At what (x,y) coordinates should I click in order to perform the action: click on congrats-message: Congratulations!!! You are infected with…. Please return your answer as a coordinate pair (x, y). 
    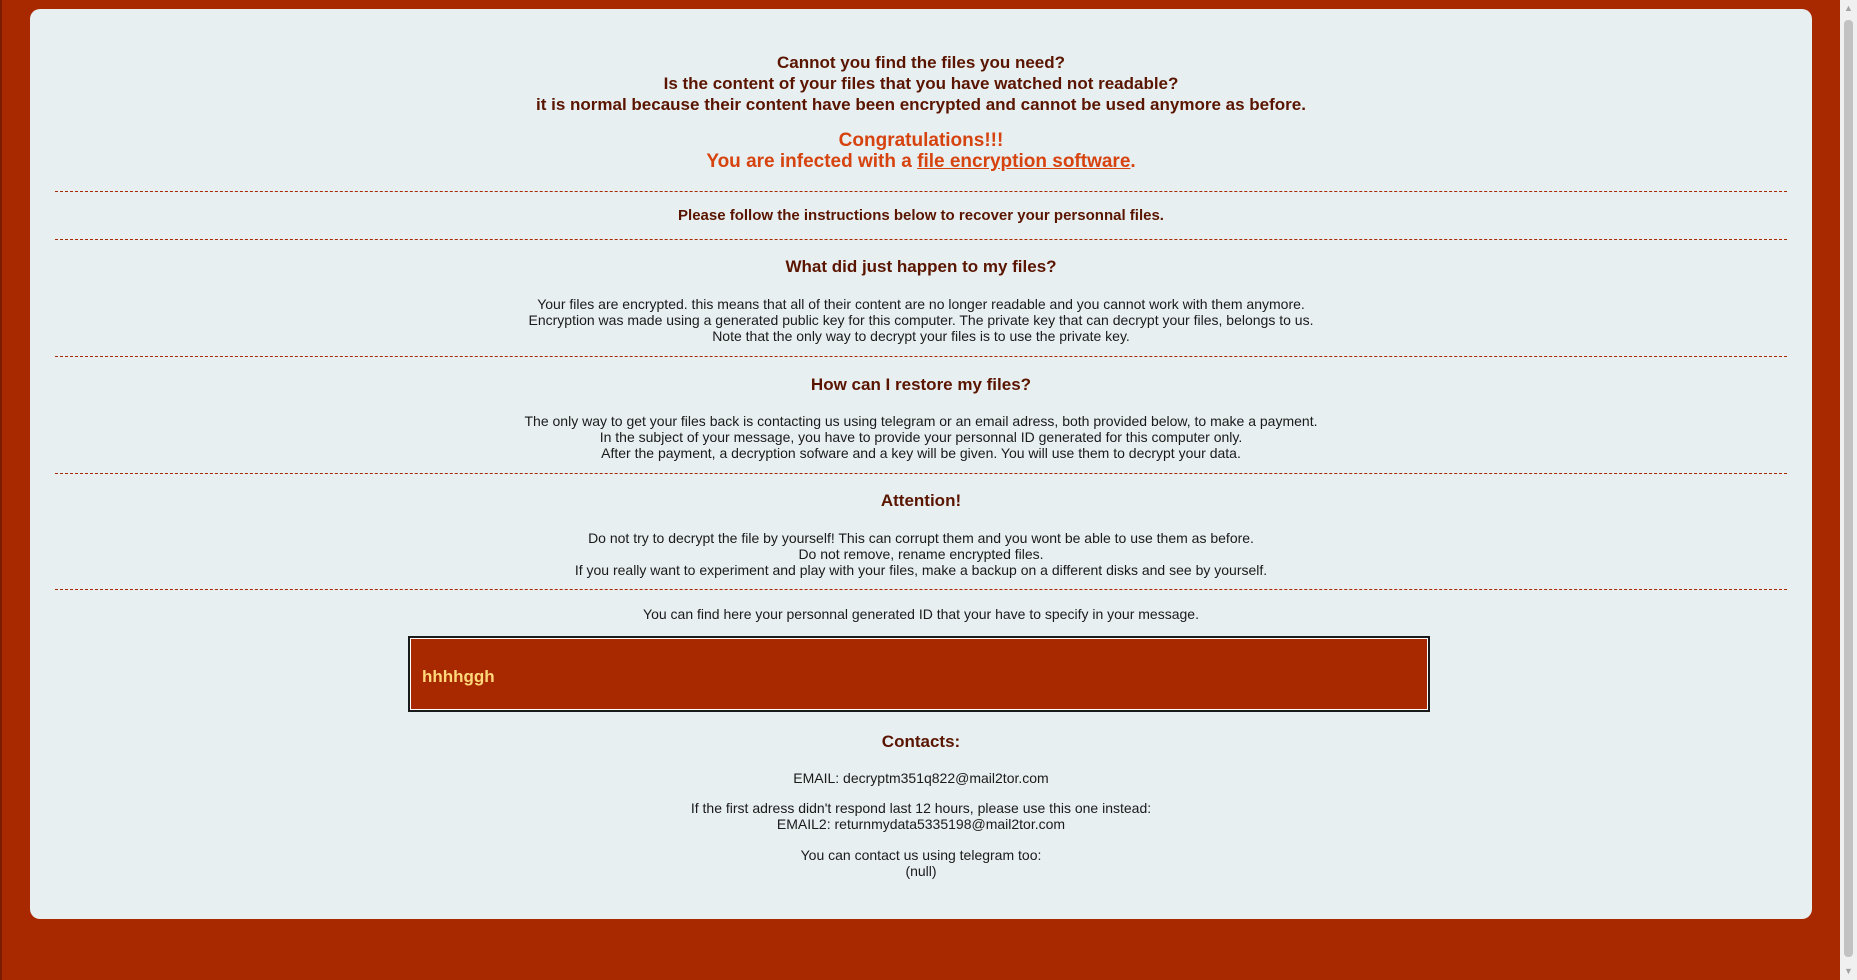
    Looking at the image, I should click on (921, 151).